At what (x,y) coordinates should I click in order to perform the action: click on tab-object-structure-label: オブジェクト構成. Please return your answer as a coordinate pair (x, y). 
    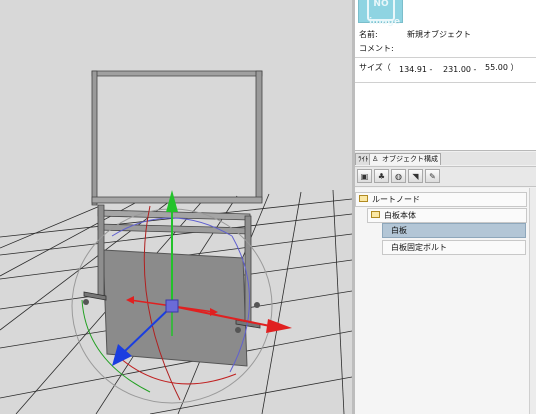
    Looking at the image, I should click on (410, 159).